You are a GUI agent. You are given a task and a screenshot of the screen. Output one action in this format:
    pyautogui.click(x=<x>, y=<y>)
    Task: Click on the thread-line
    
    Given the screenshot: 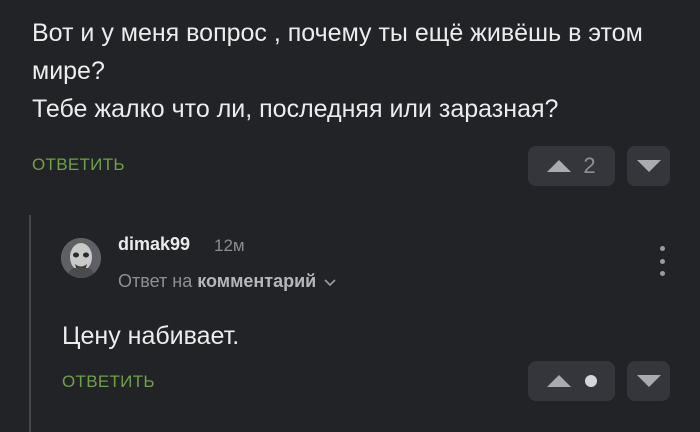 What is the action you would take?
    pyautogui.click(x=30, y=323)
    